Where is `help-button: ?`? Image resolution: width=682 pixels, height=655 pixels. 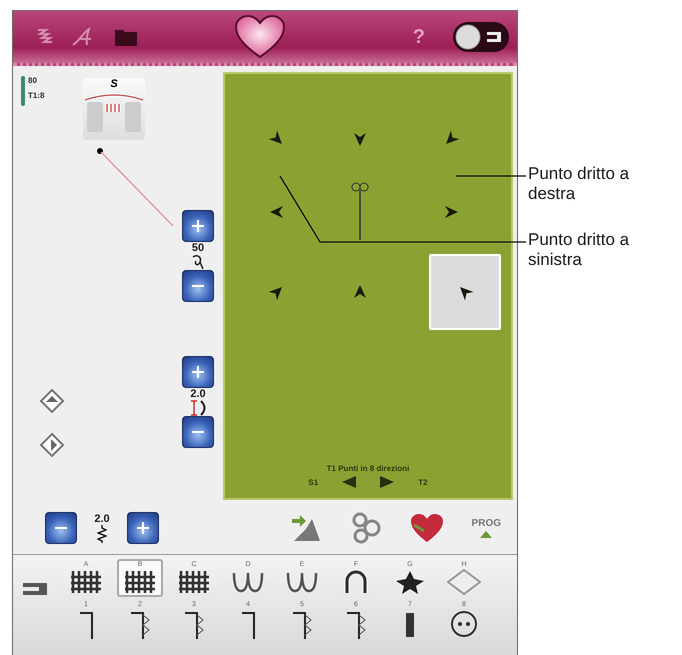 help-button: ? is located at coordinates (418, 37).